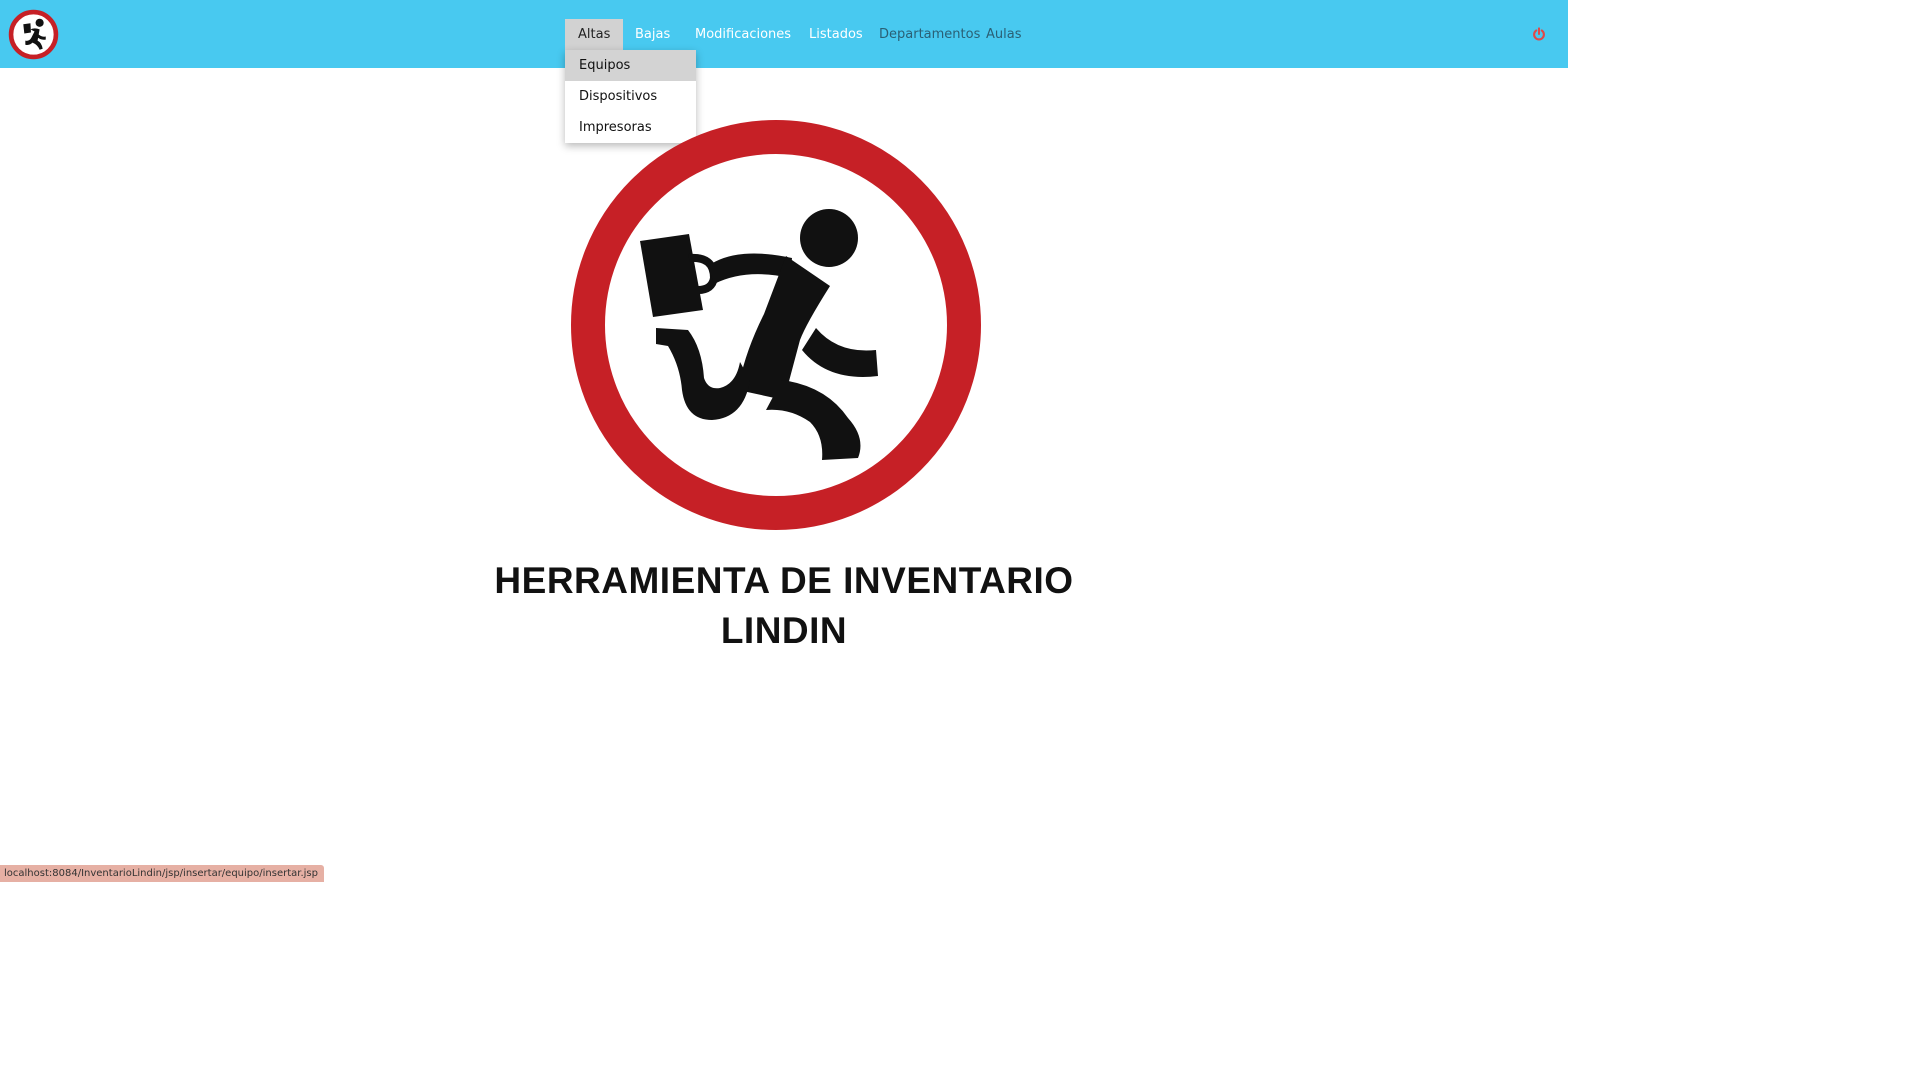 This screenshot has height=1080, width=1920. What do you see at coordinates (1003, 34) in the screenshot?
I see `nav-item-aulas: Aulas` at bounding box center [1003, 34].